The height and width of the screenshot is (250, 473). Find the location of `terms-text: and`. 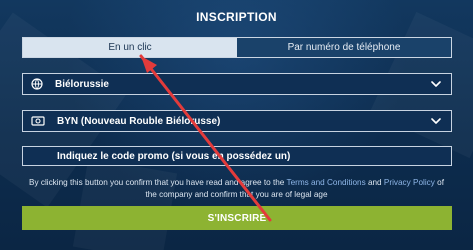

terms-text: and is located at coordinates (374, 182).